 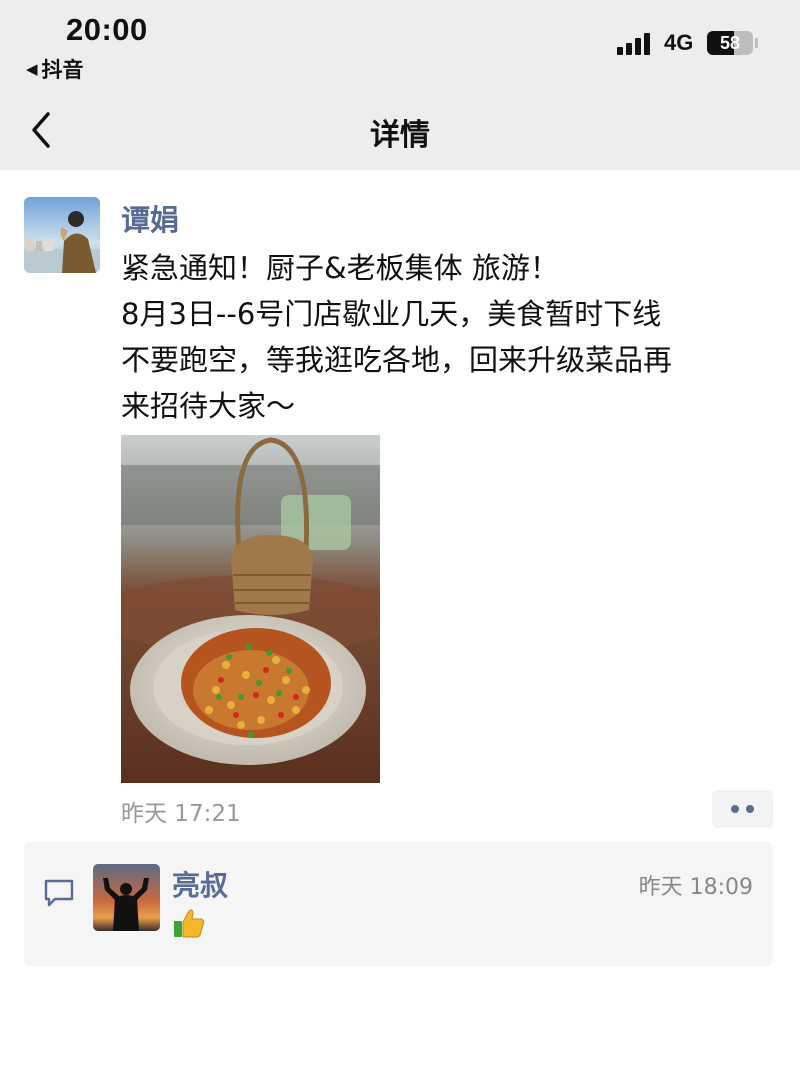 I want to click on more-options-button, so click(x=742, y=809).